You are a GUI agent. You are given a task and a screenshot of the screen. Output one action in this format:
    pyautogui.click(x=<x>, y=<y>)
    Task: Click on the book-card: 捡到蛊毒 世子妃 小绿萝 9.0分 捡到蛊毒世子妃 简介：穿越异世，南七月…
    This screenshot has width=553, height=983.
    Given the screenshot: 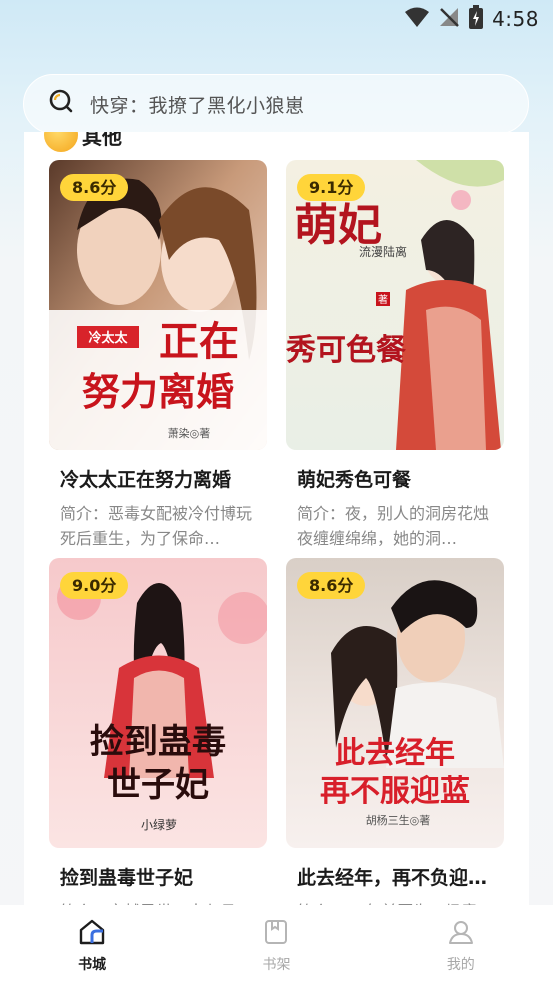 What is the action you would take?
    pyautogui.click(x=158, y=735)
    